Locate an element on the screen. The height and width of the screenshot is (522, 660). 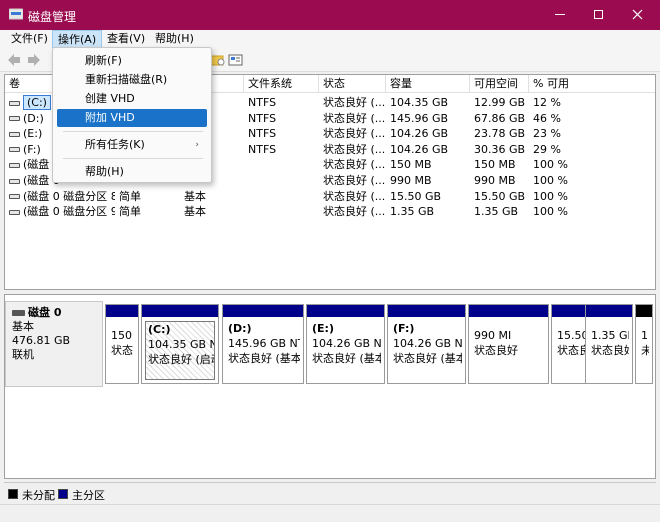
partition-size: 990 MI is located at coordinates (493, 335).